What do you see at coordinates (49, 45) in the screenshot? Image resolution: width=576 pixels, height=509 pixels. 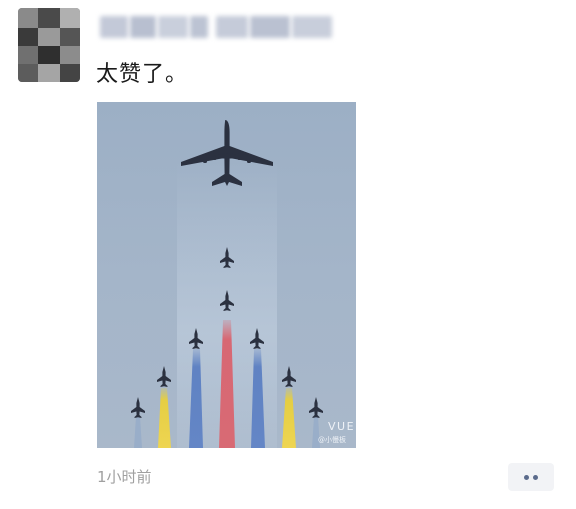 I see `avatar` at bounding box center [49, 45].